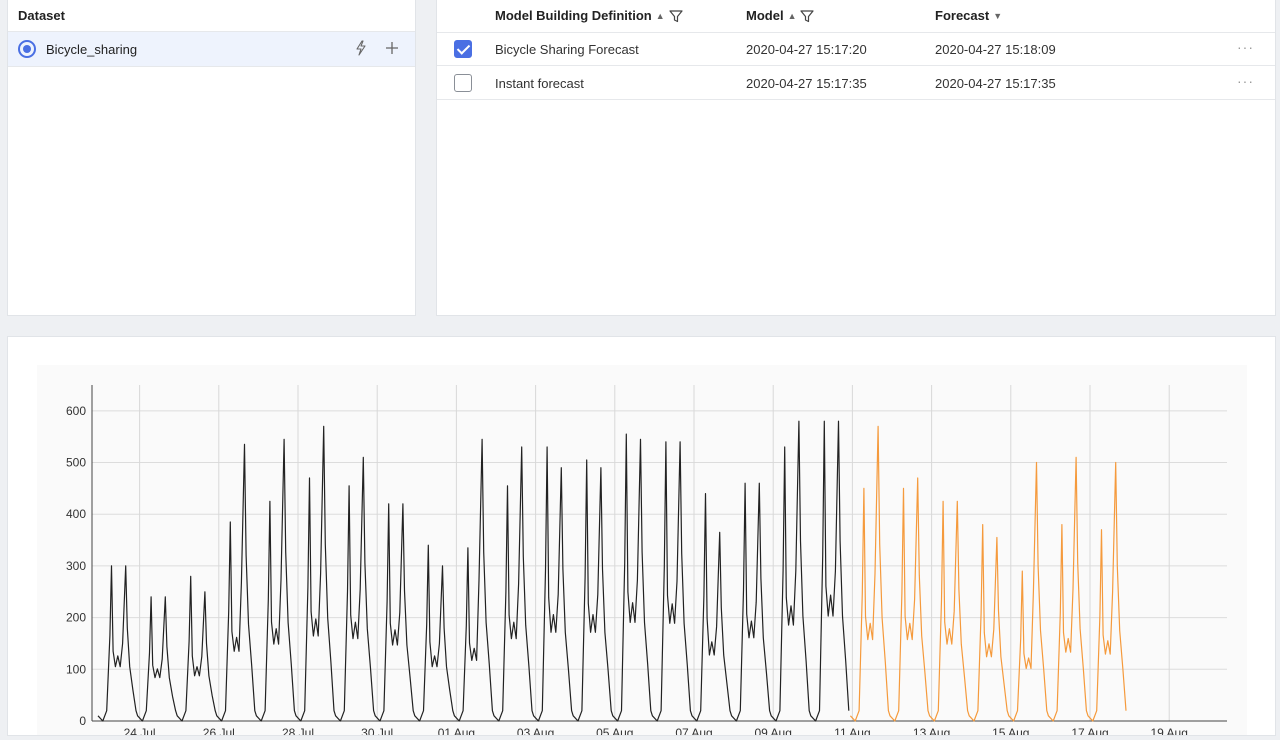  Describe the element at coordinates (931, 730) in the screenshot. I see `x-tick-label: 13 Aug` at that location.